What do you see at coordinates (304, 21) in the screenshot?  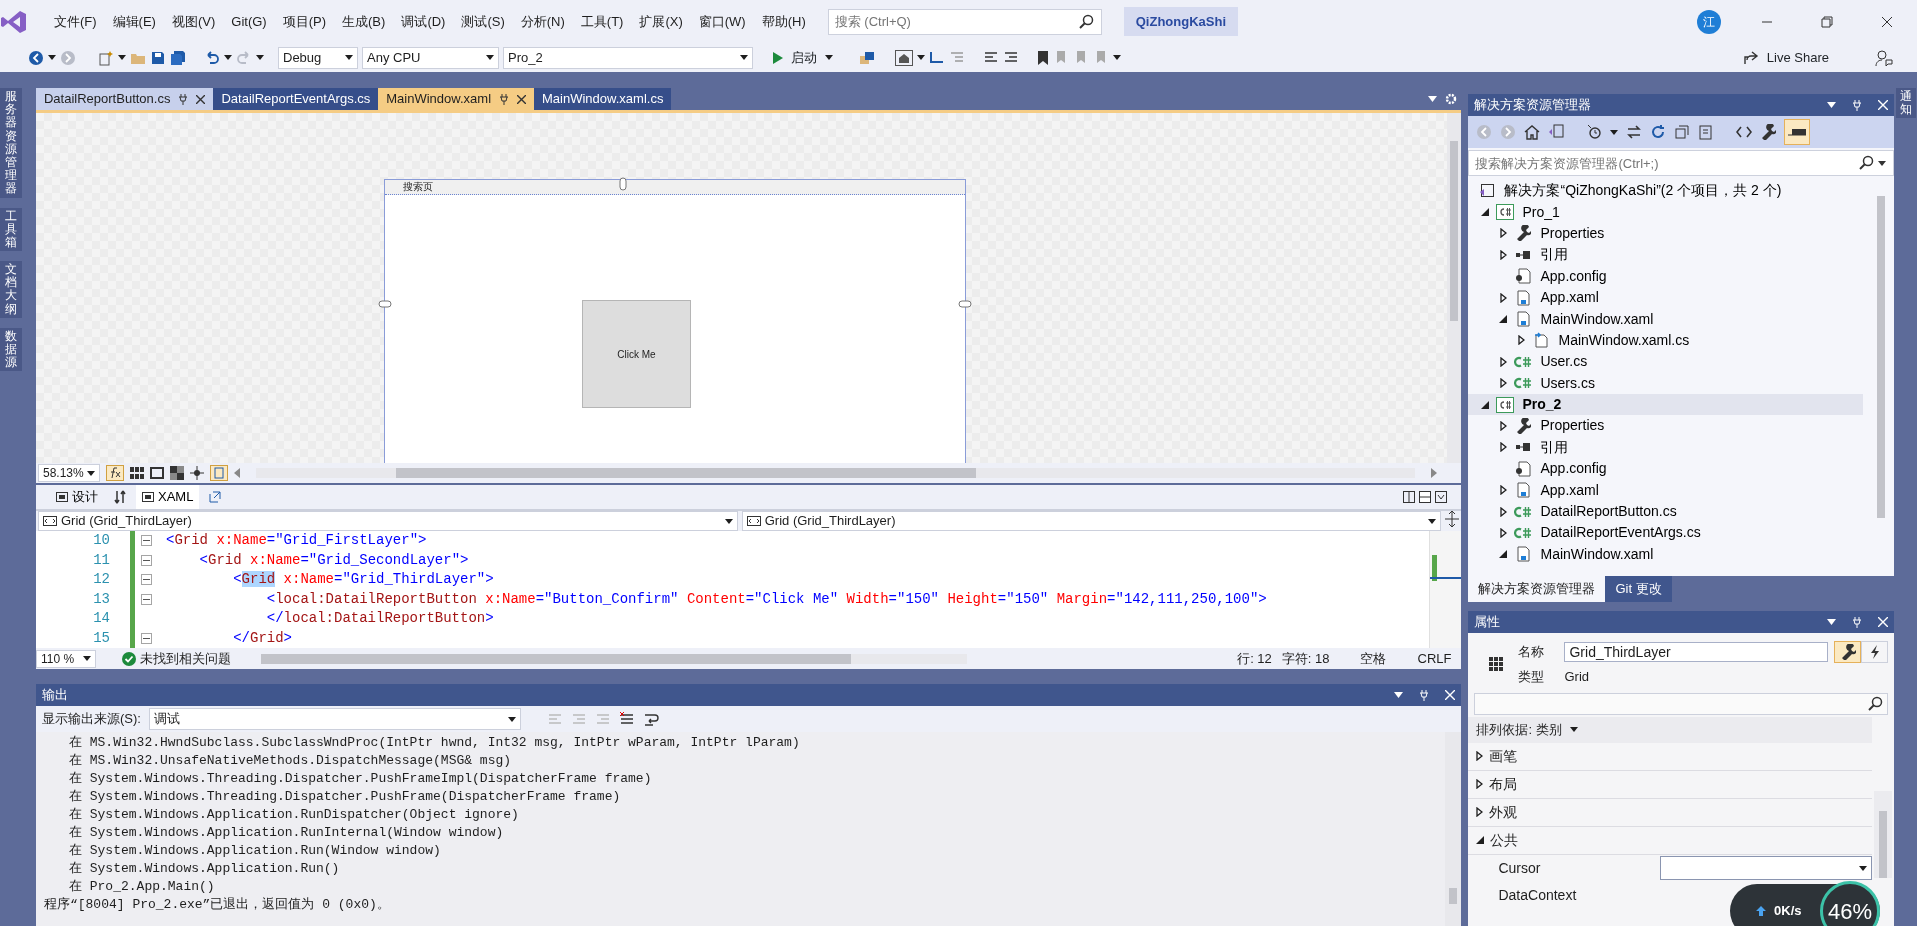 I see `menu-item: 项目(P)` at bounding box center [304, 21].